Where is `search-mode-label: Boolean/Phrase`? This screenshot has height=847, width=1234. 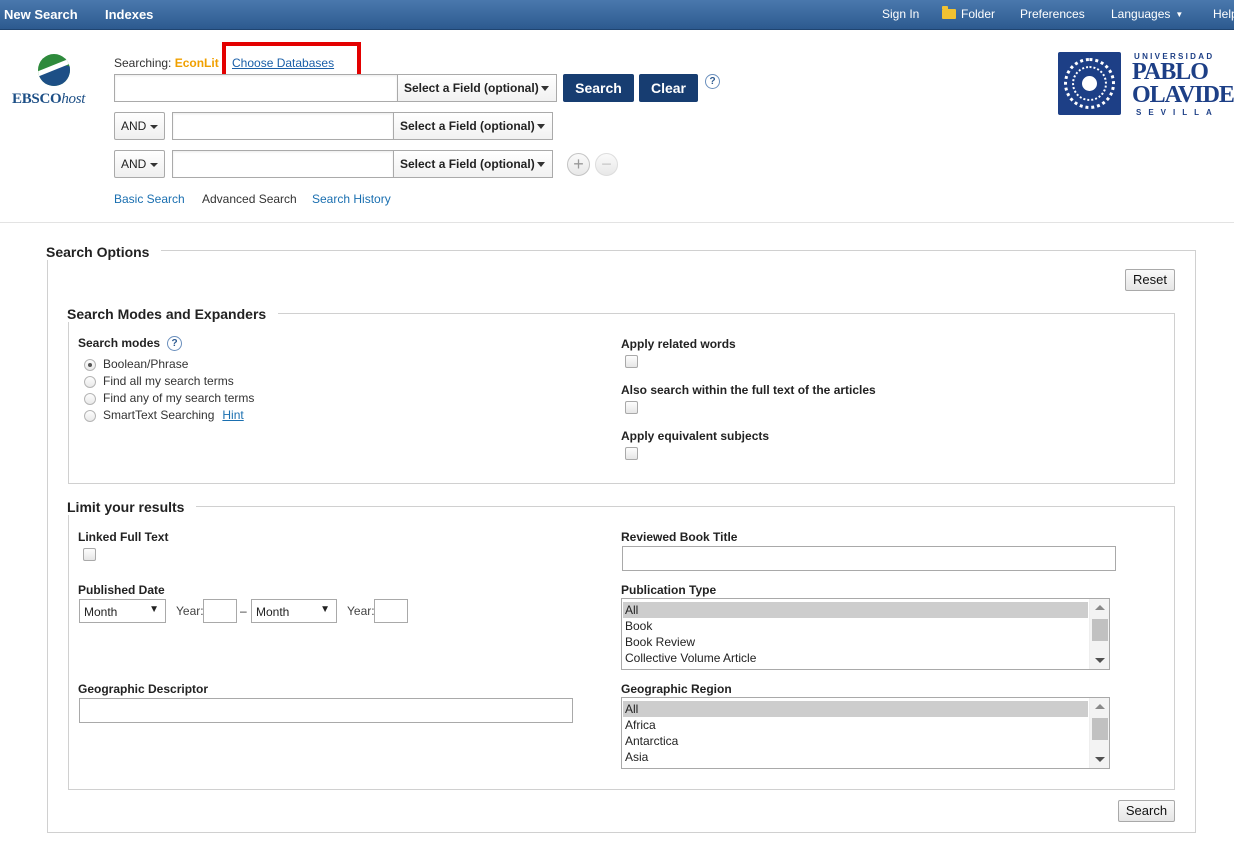 search-mode-label: Boolean/Phrase is located at coordinates (146, 364).